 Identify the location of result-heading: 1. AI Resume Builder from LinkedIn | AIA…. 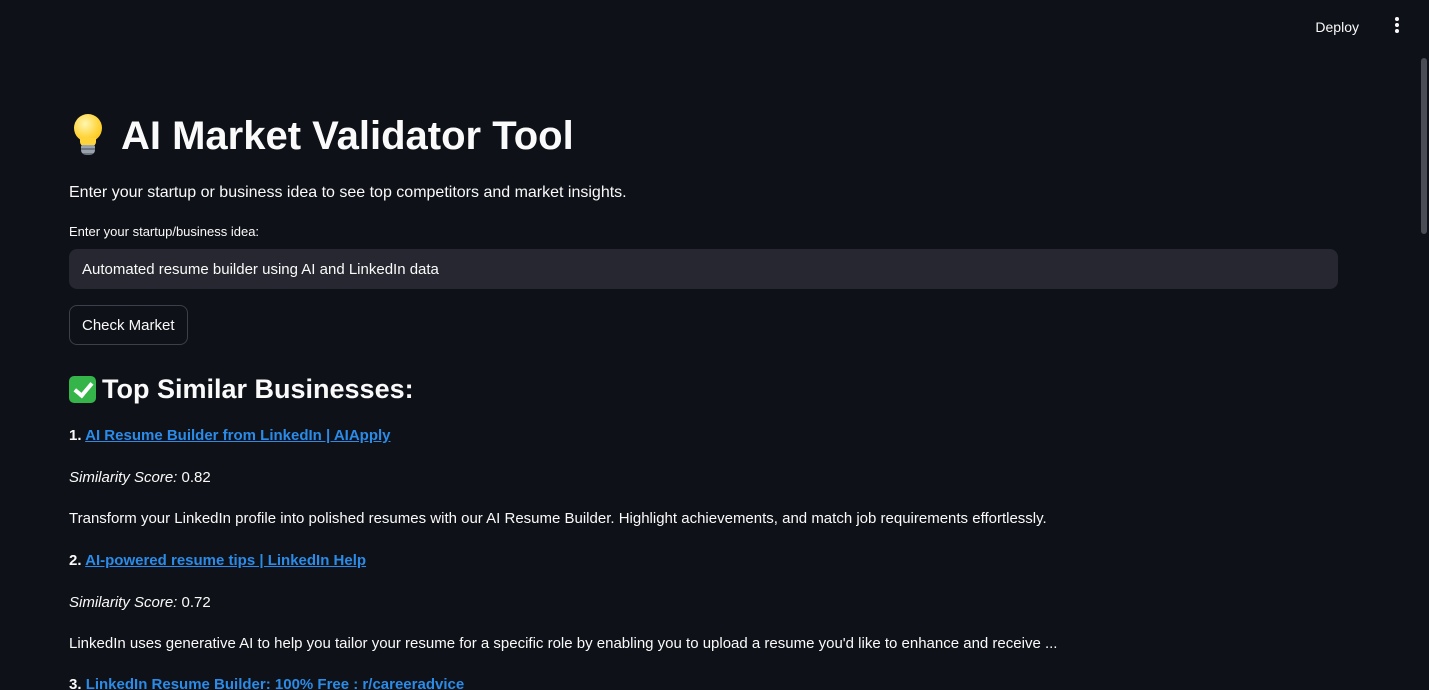
(230, 436).